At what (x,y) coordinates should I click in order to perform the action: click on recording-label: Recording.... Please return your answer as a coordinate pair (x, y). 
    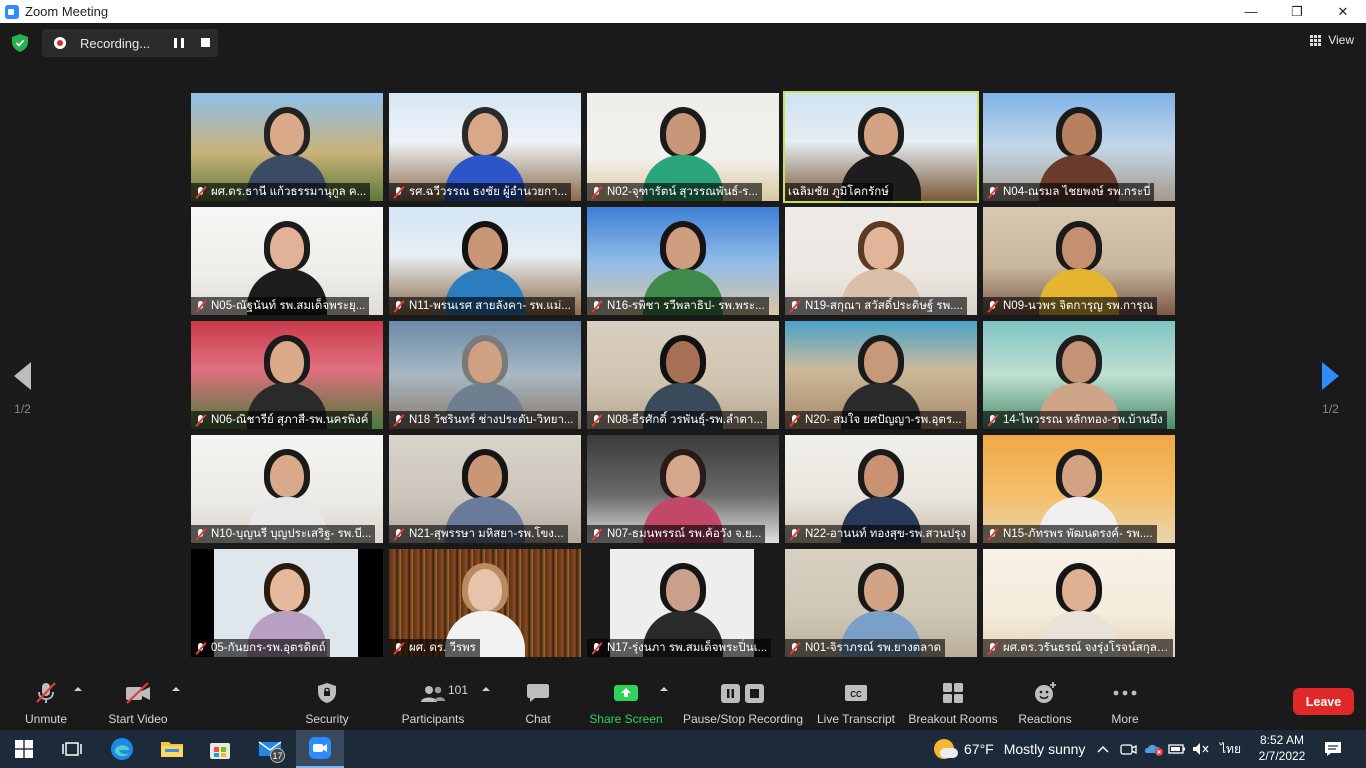
    Looking at the image, I should click on (115, 43).